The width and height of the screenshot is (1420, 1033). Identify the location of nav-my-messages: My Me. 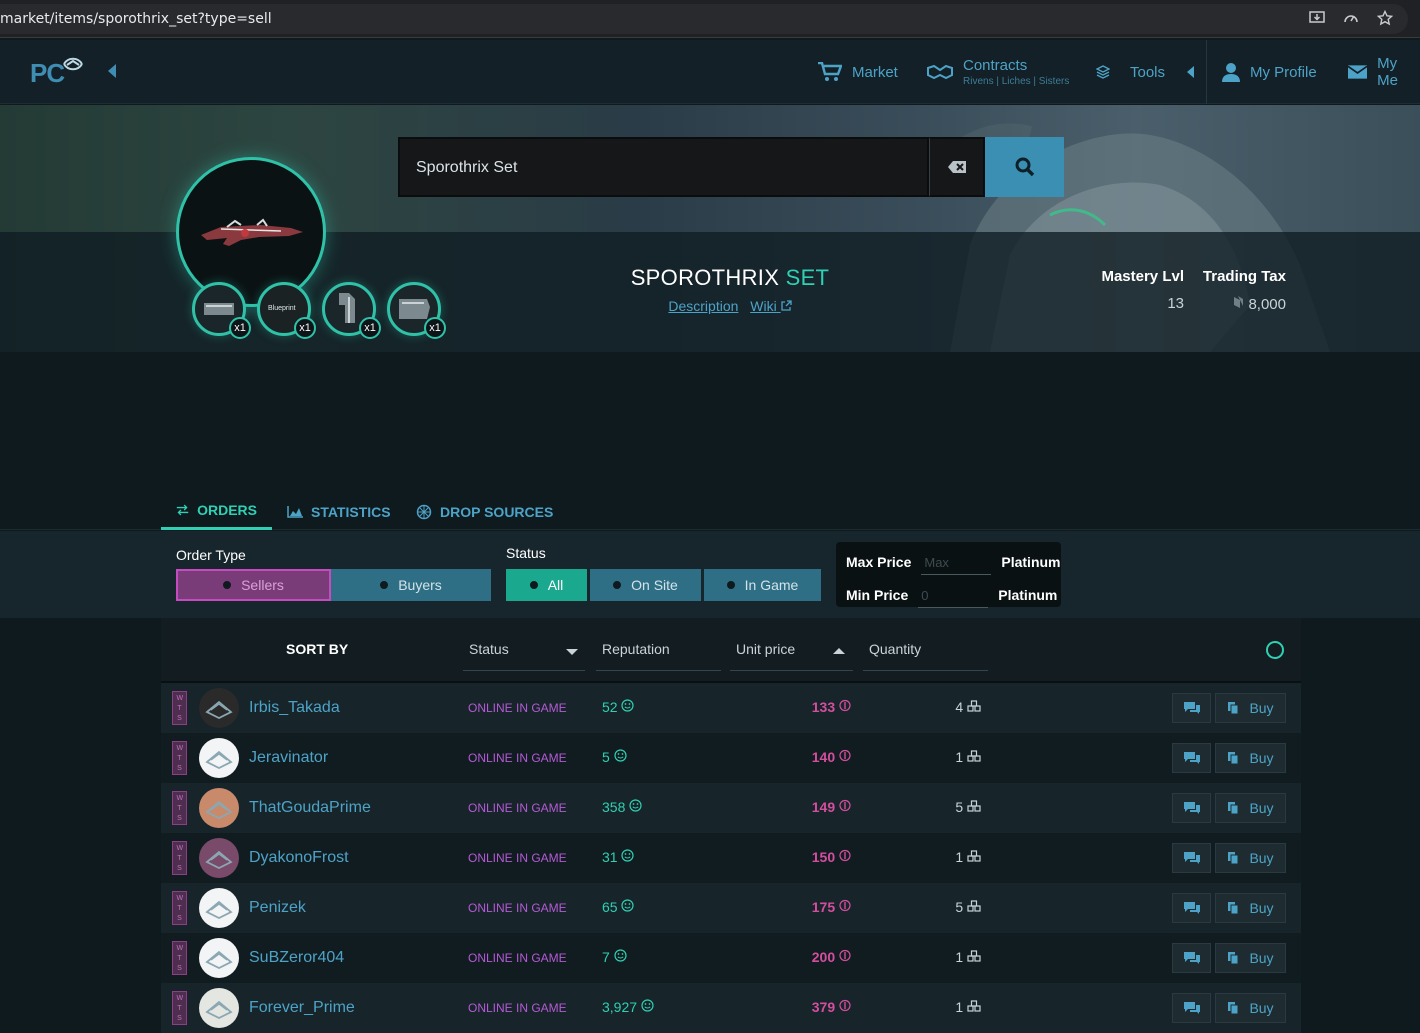
(1384, 72).